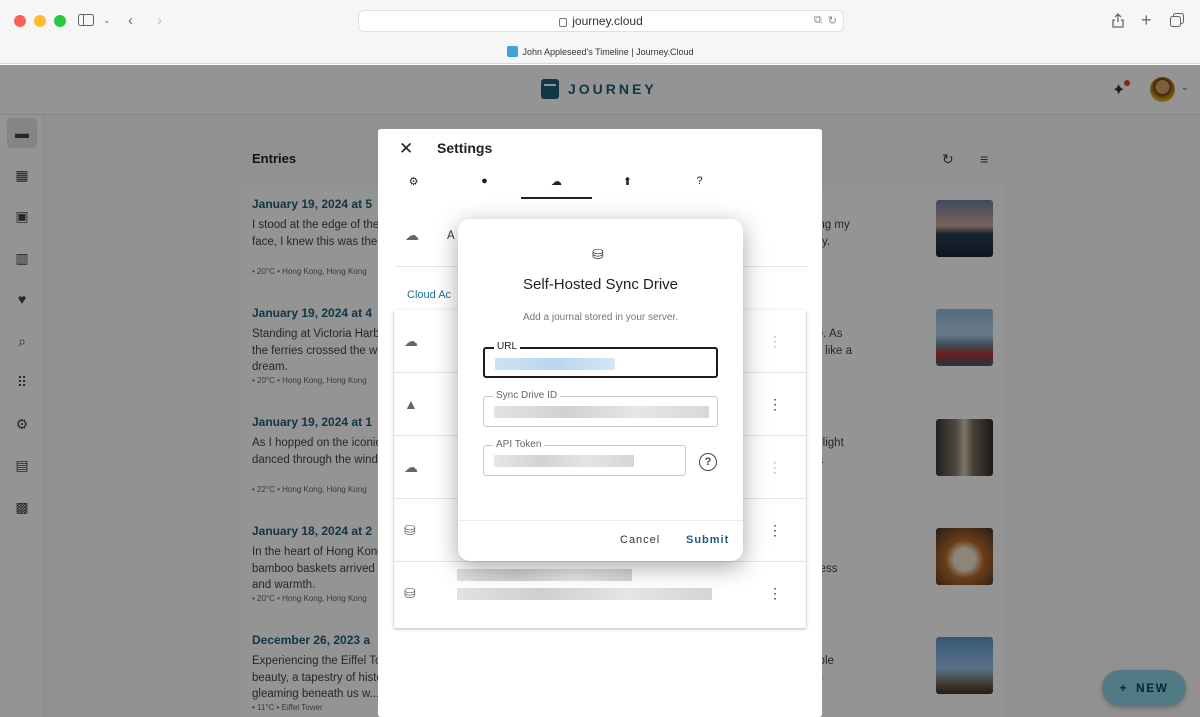 This screenshot has width=1200, height=717. I want to click on sidebar-toggle-icon, so click(86, 20).